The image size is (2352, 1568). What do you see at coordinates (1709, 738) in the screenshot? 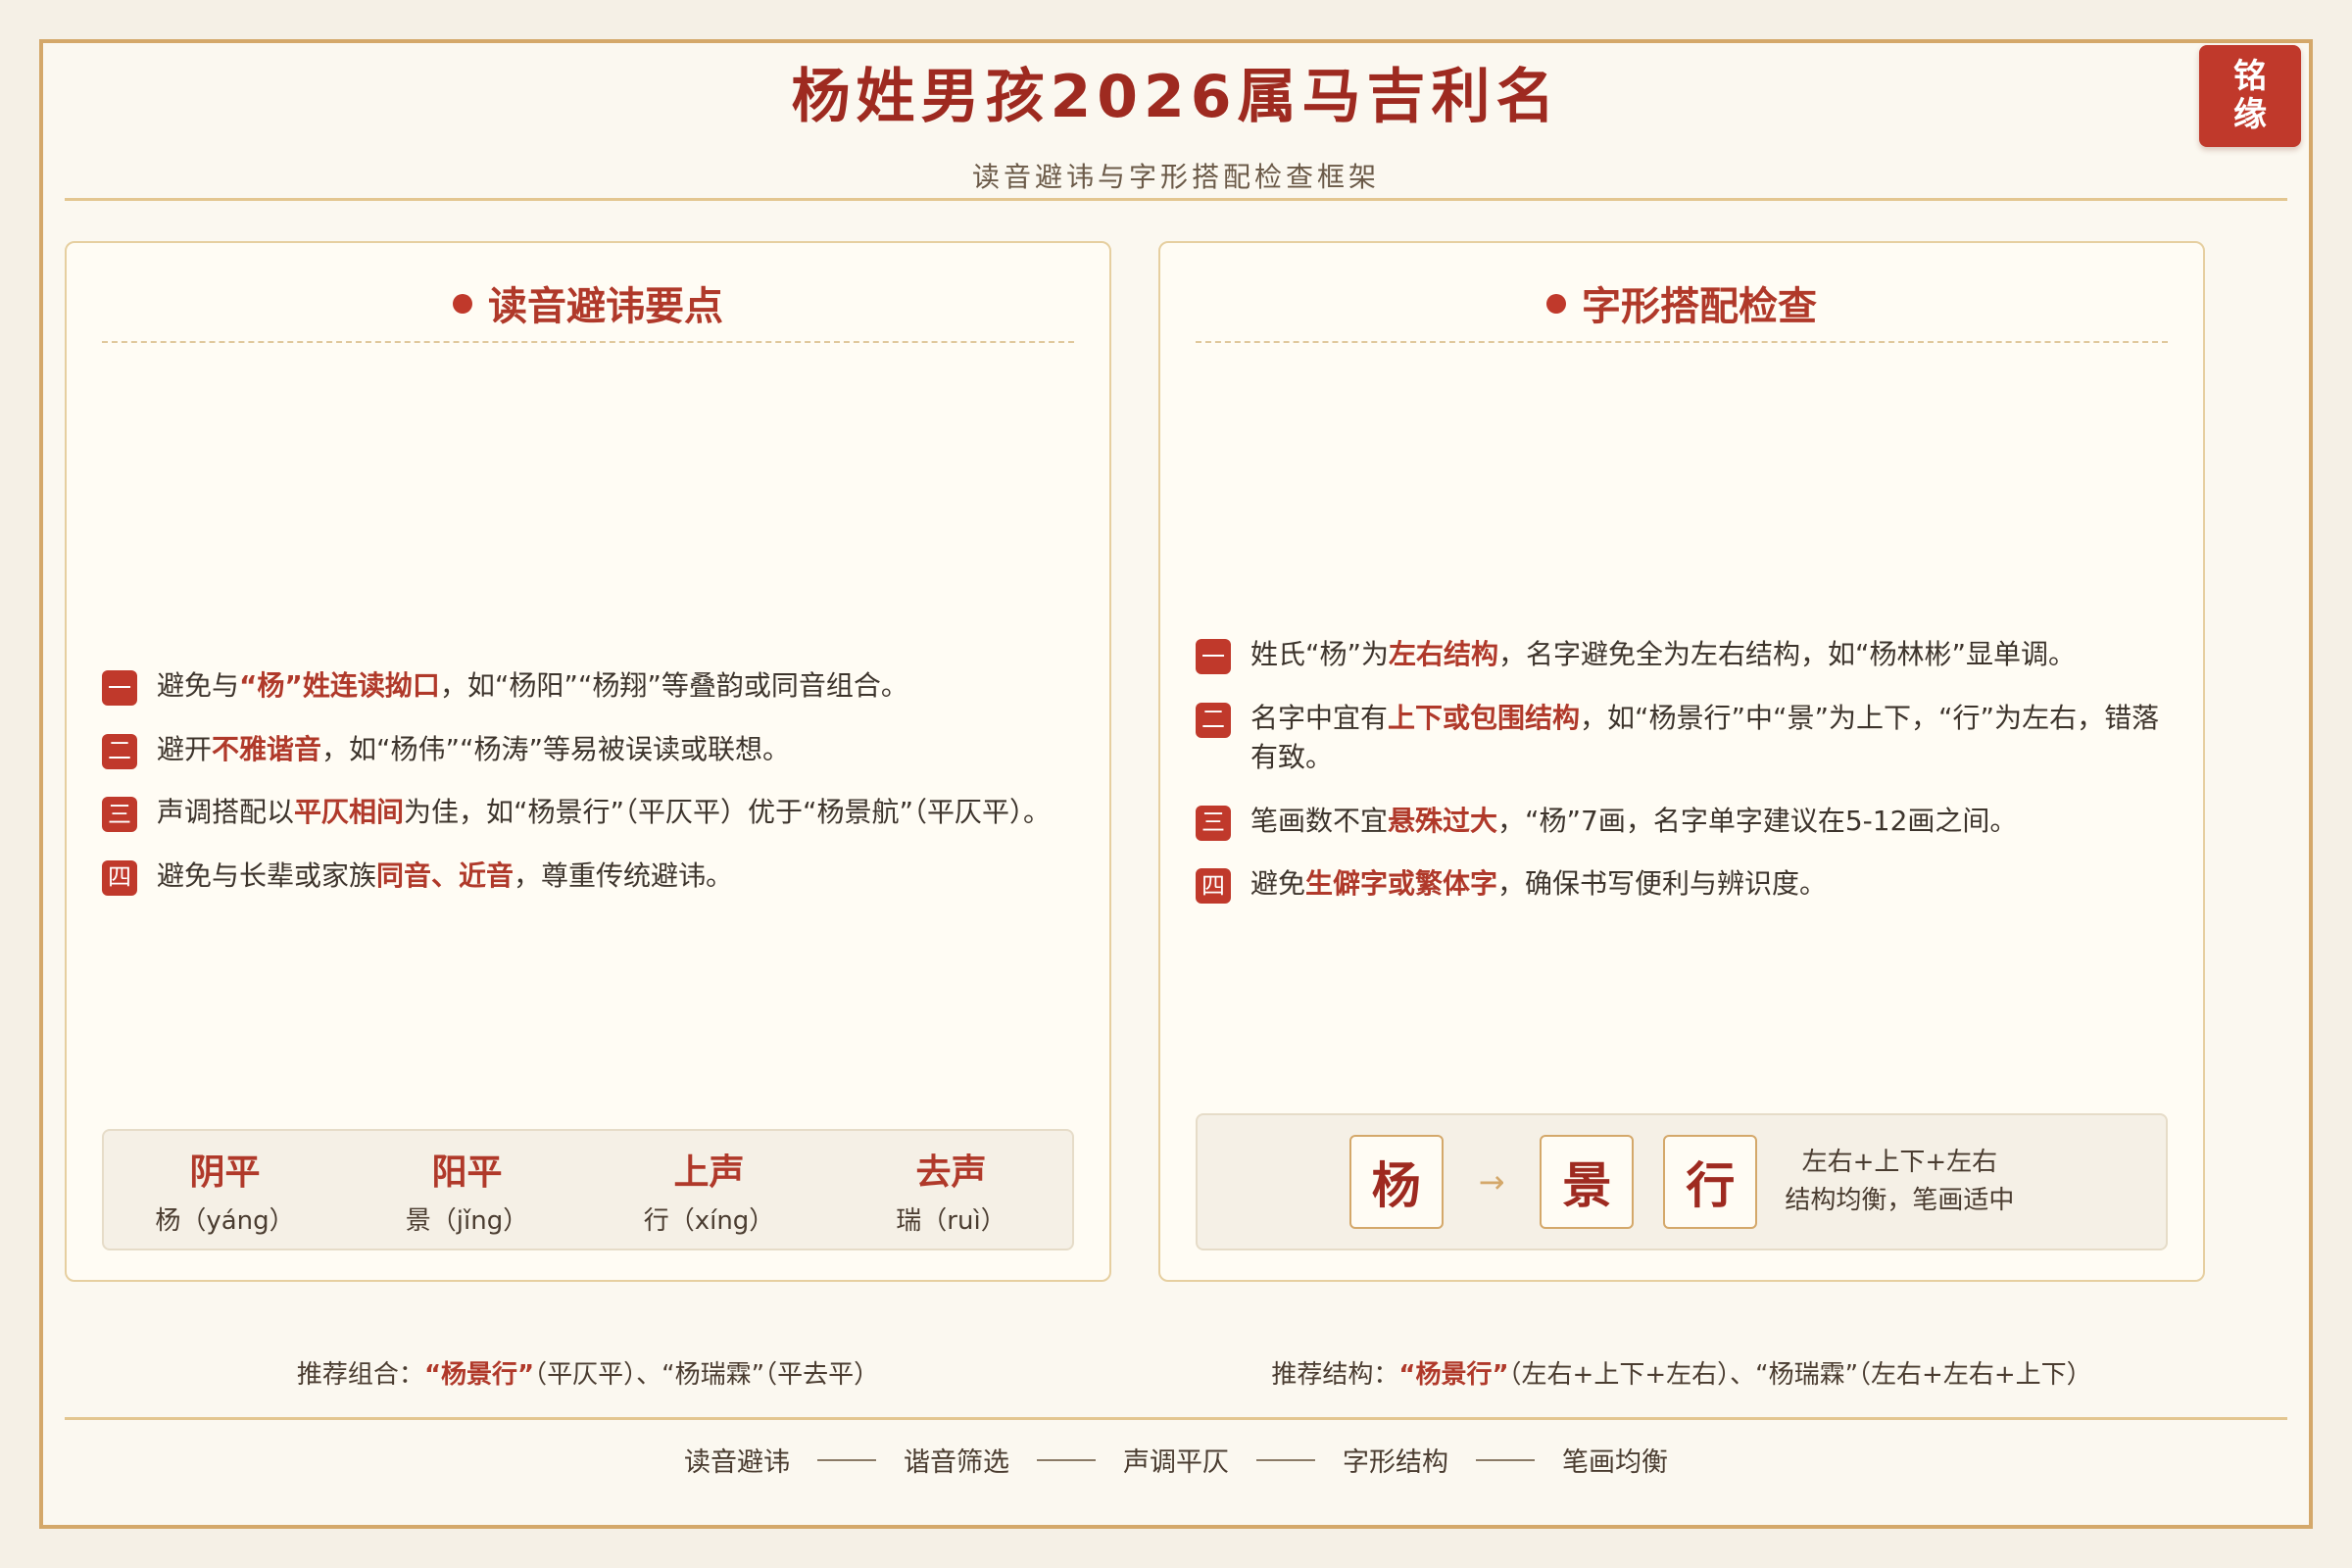
I see `item-text: 名字中宜有上下或包围结构，如“杨景行”中“景”为上下，“行”为左右，错落有致。` at bounding box center [1709, 738].